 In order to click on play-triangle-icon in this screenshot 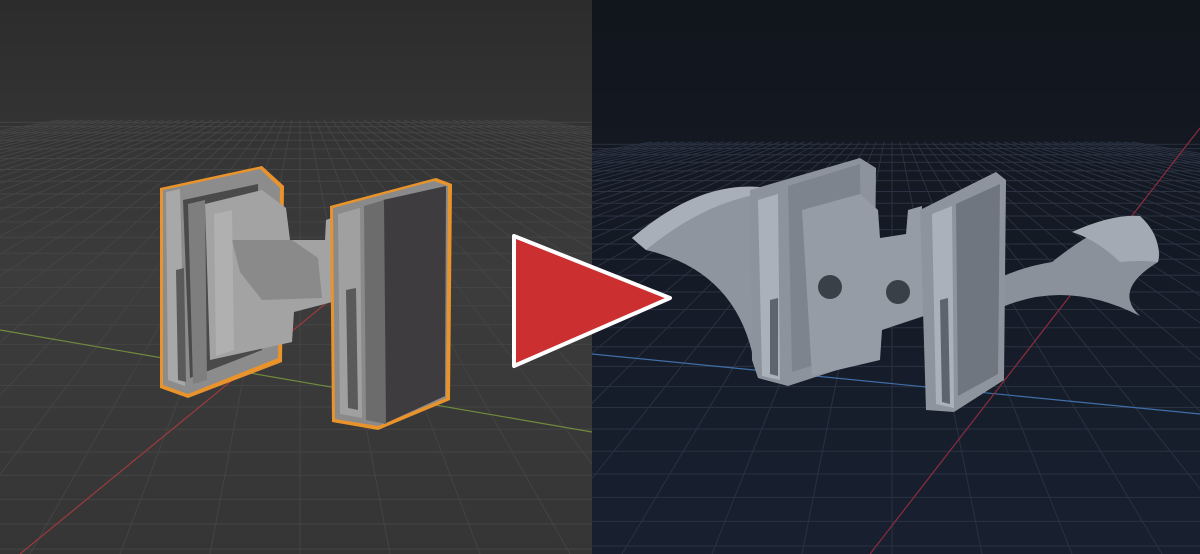, I will do `click(593, 301)`.